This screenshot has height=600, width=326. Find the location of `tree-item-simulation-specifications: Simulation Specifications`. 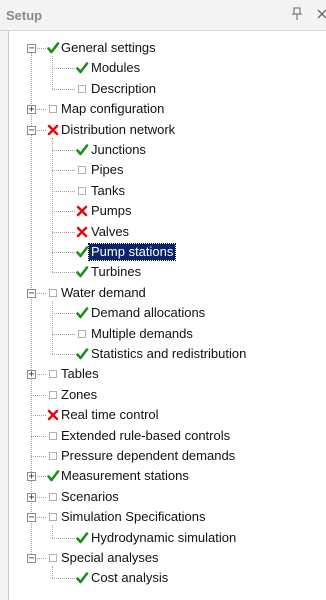

tree-item-simulation-specifications: Simulation Specifications is located at coordinates (133, 517).